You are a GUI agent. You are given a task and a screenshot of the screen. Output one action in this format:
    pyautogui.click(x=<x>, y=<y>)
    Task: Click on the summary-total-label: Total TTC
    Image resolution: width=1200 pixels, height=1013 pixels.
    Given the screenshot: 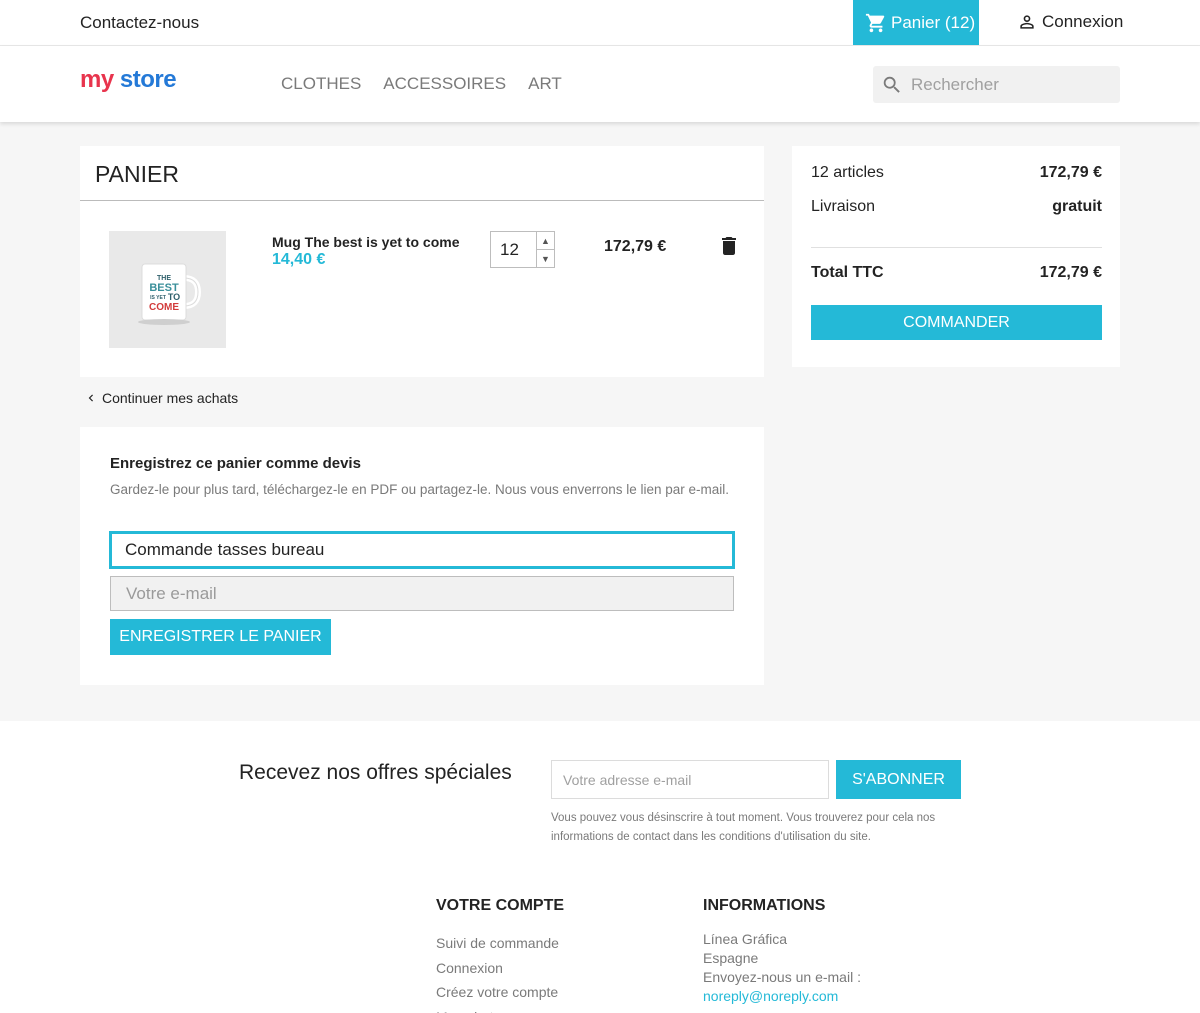 What is the action you would take?
    pyautogui.click(x=847, y=272)
    